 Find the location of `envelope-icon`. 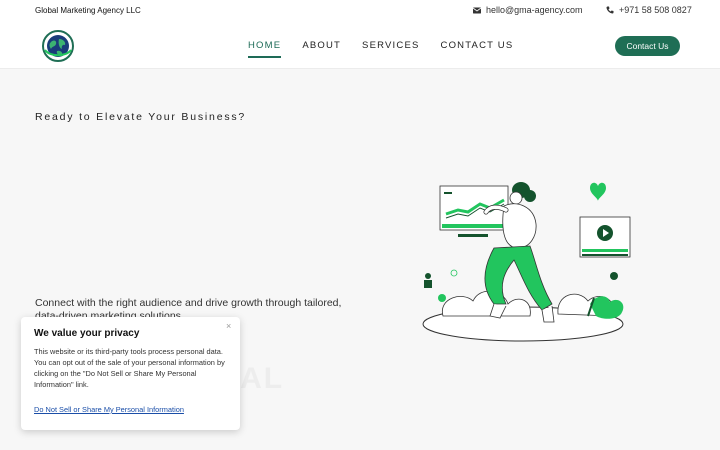

envelope-icon is located at coordinates (477, 10).